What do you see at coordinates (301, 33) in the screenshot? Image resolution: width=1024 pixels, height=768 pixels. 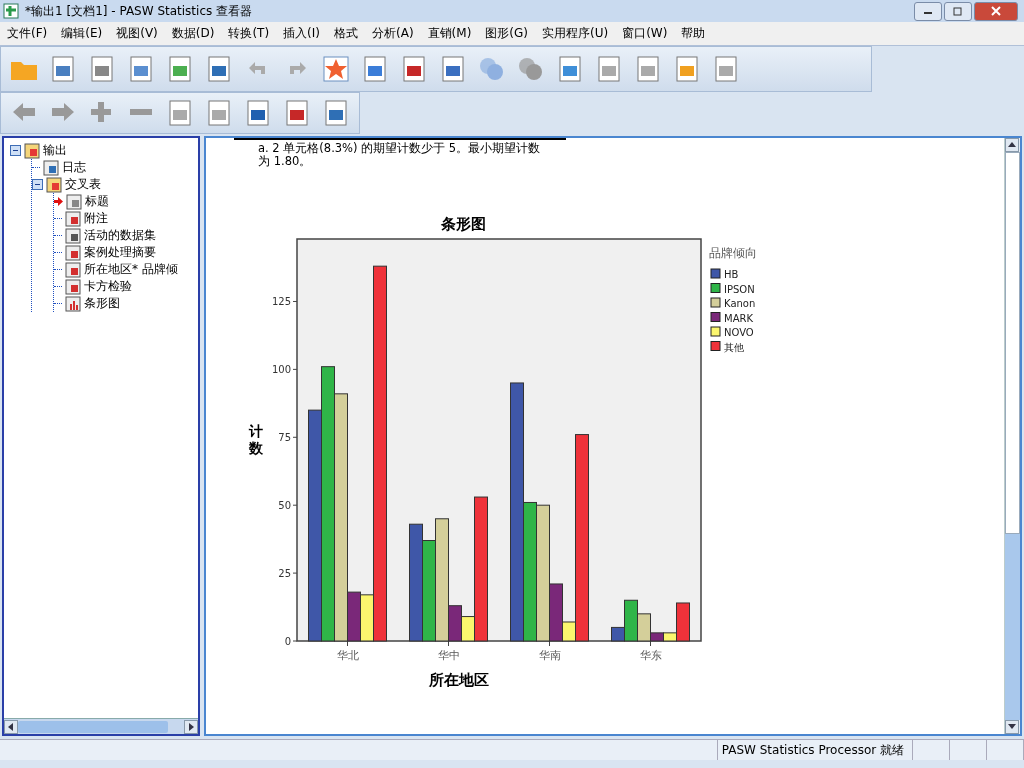 I see `menu-item: 插入(I)` at bounding box center [301, 33].